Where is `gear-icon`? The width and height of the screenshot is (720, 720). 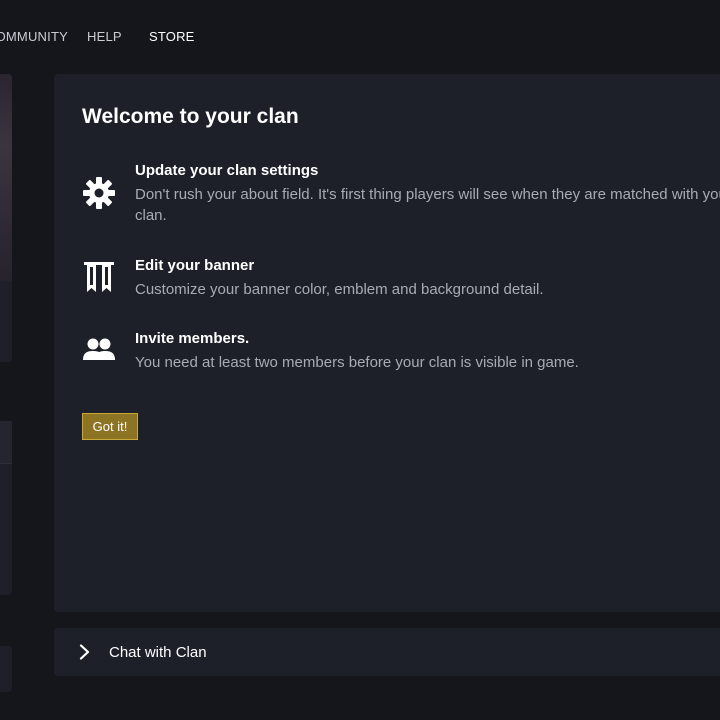 gear-icon is located at coordinates (99, 193).